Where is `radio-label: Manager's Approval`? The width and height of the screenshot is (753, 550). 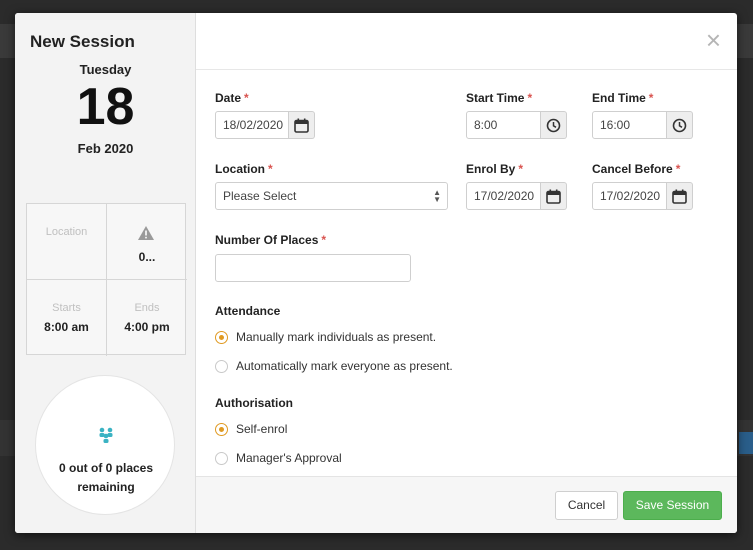 radio-label: Manager's Approval is located at coordinates (289, 458).